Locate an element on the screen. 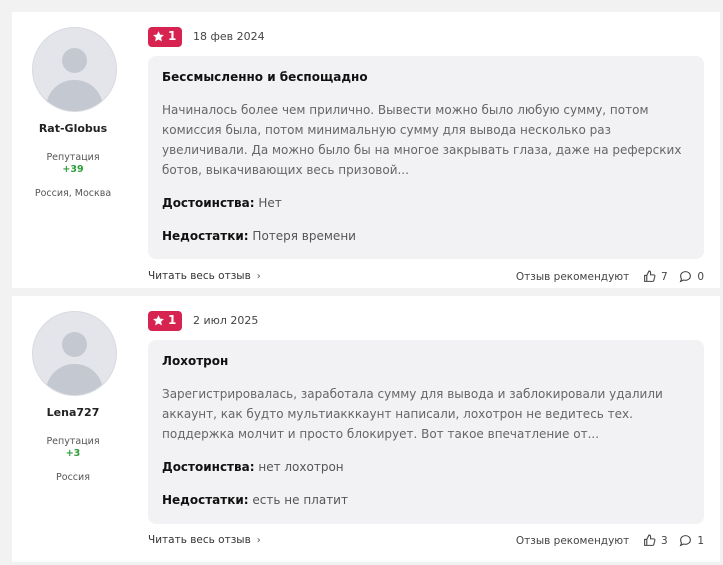  comment-button: 1 is located at coordinates (691, 540).